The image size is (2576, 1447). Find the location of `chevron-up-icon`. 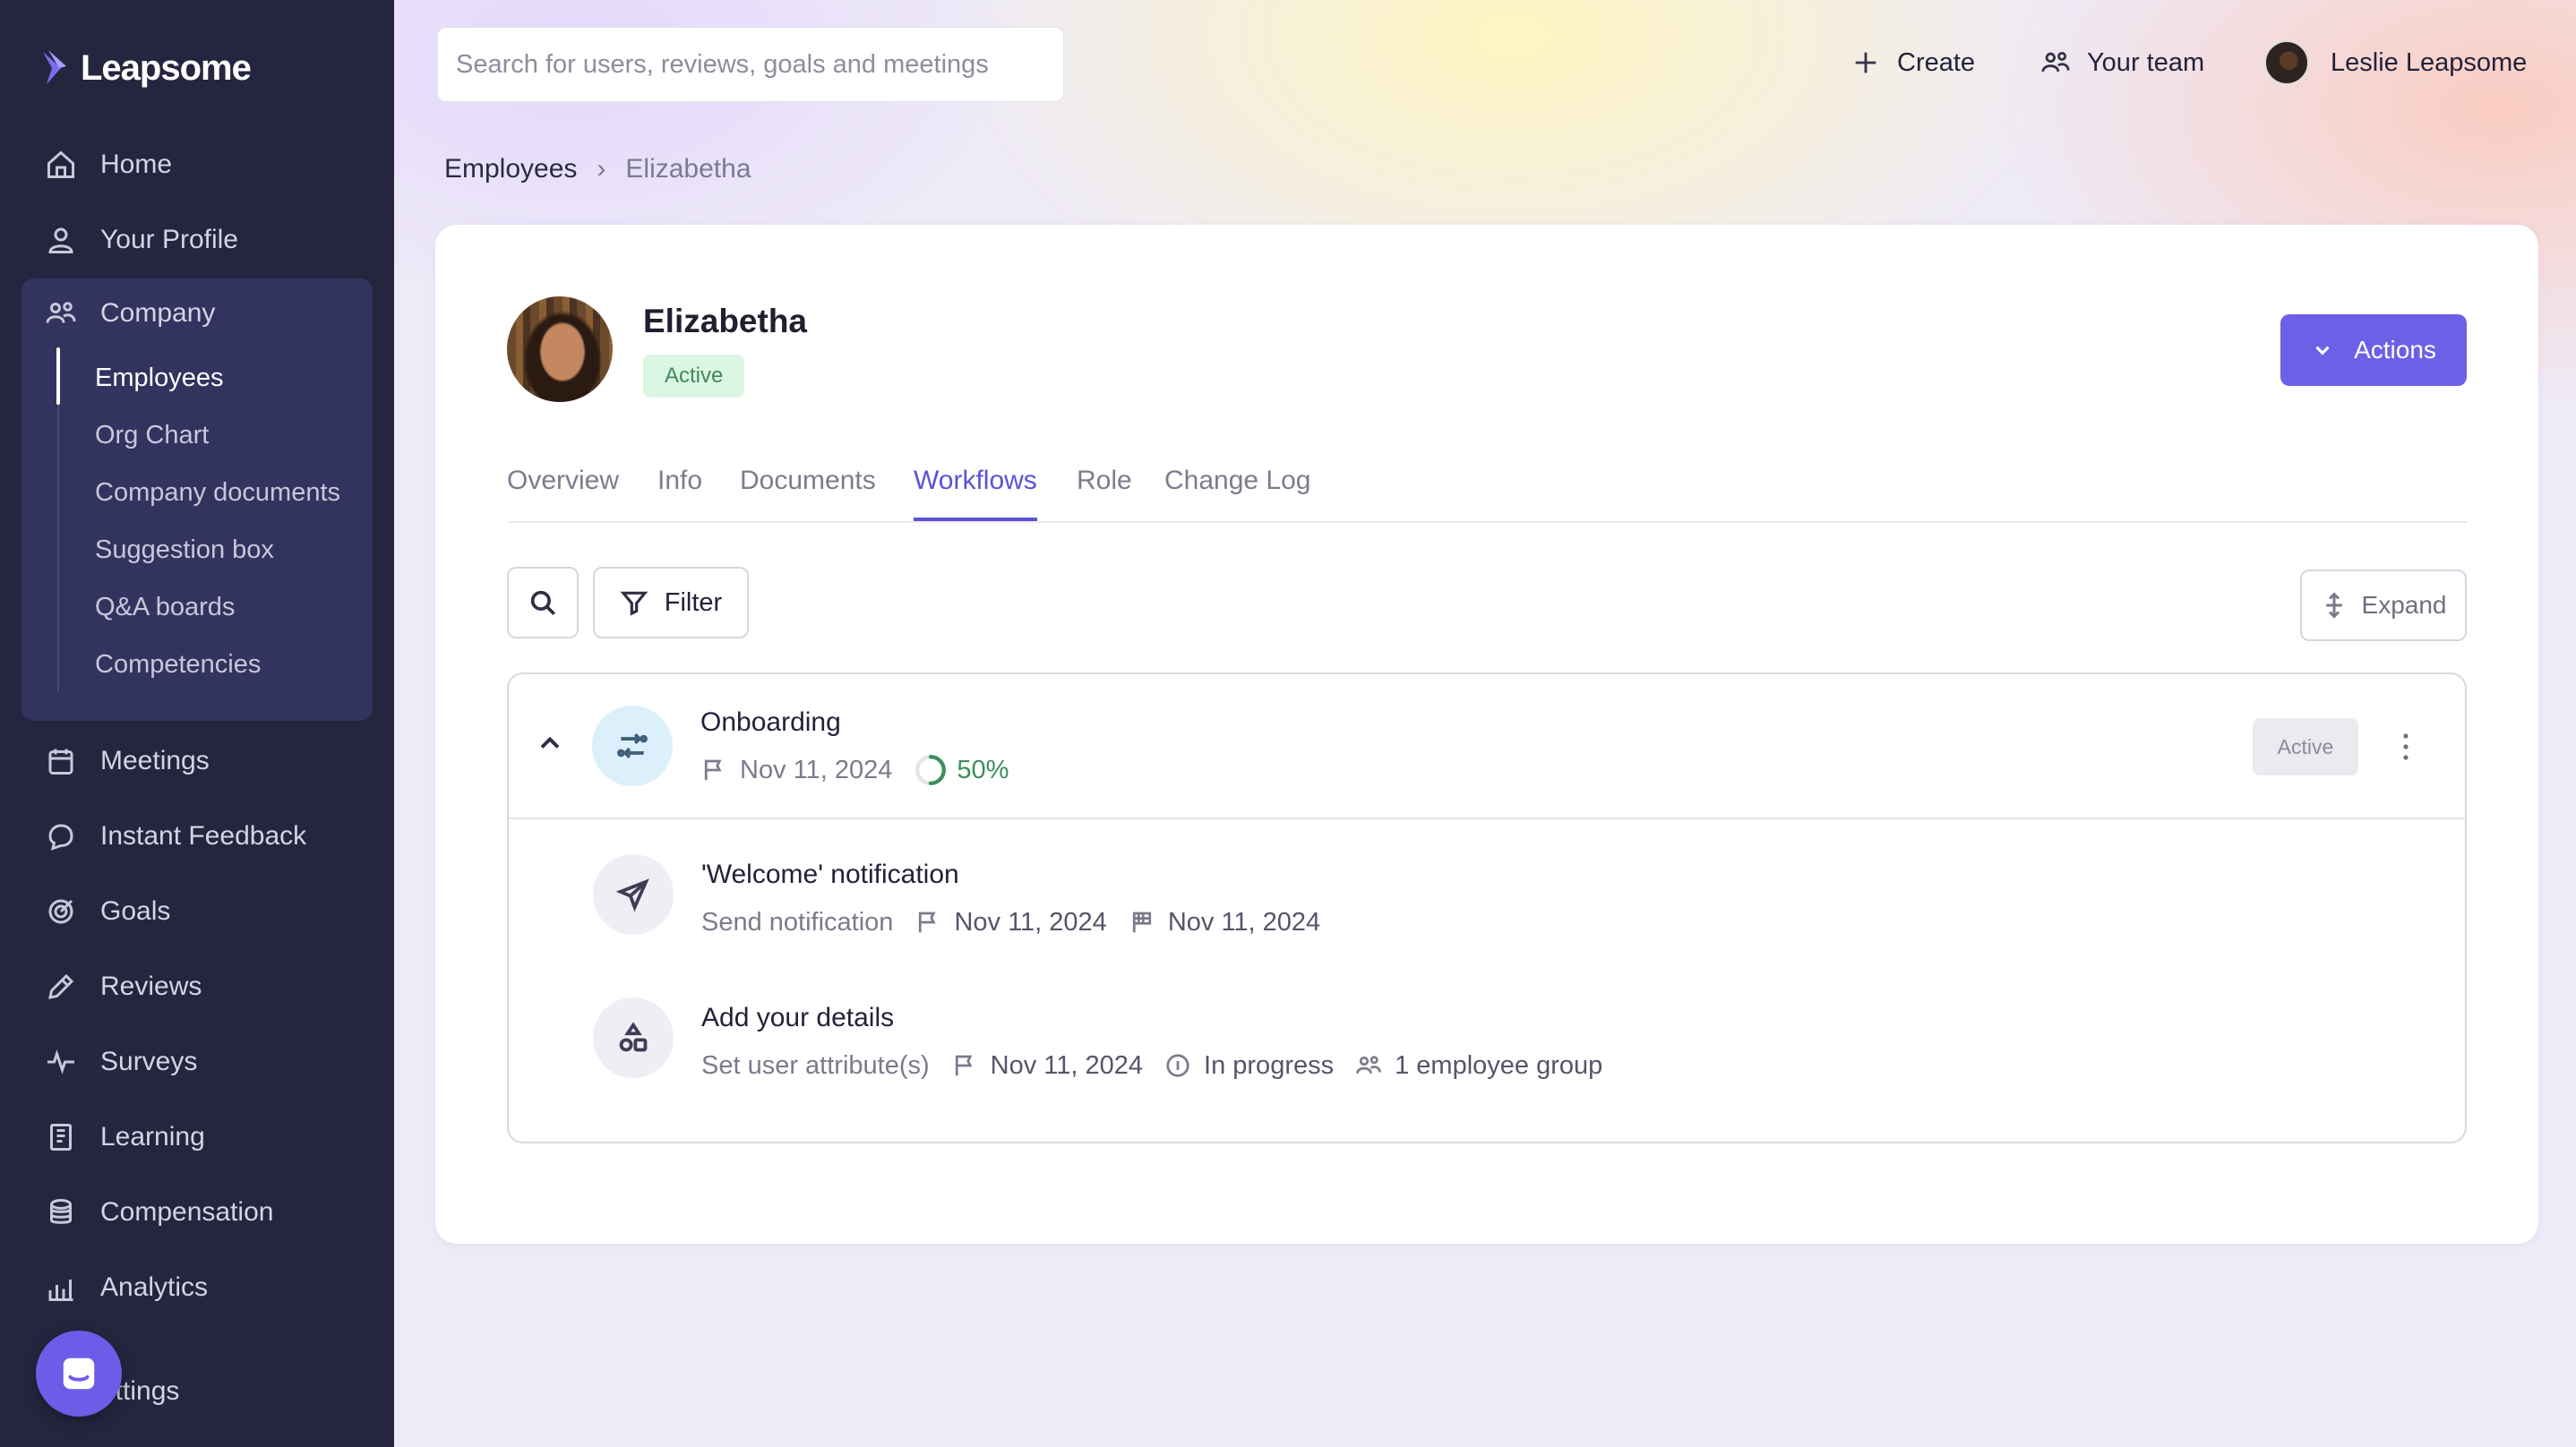

chevron-up-icon is located at coordinates (550, 742).